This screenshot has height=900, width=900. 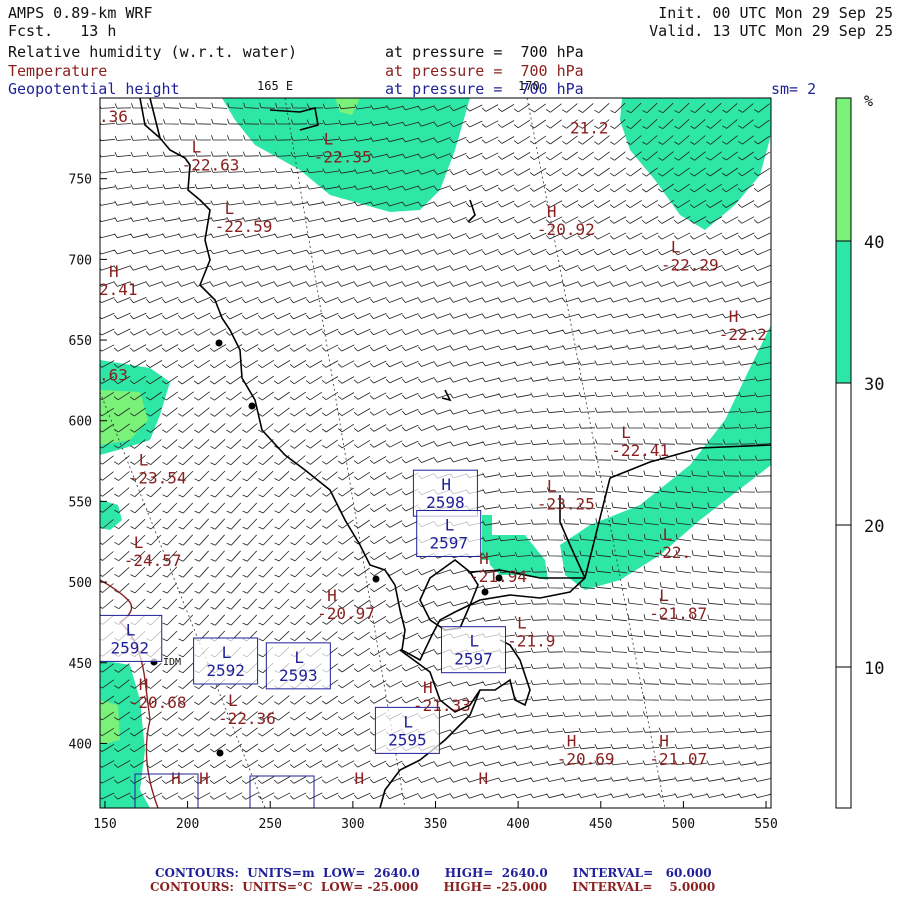 What do you see at coordinates (346, 613) in the screenshot?
I see `temp-value-label: -20.97` at bounding box center [346, 613].